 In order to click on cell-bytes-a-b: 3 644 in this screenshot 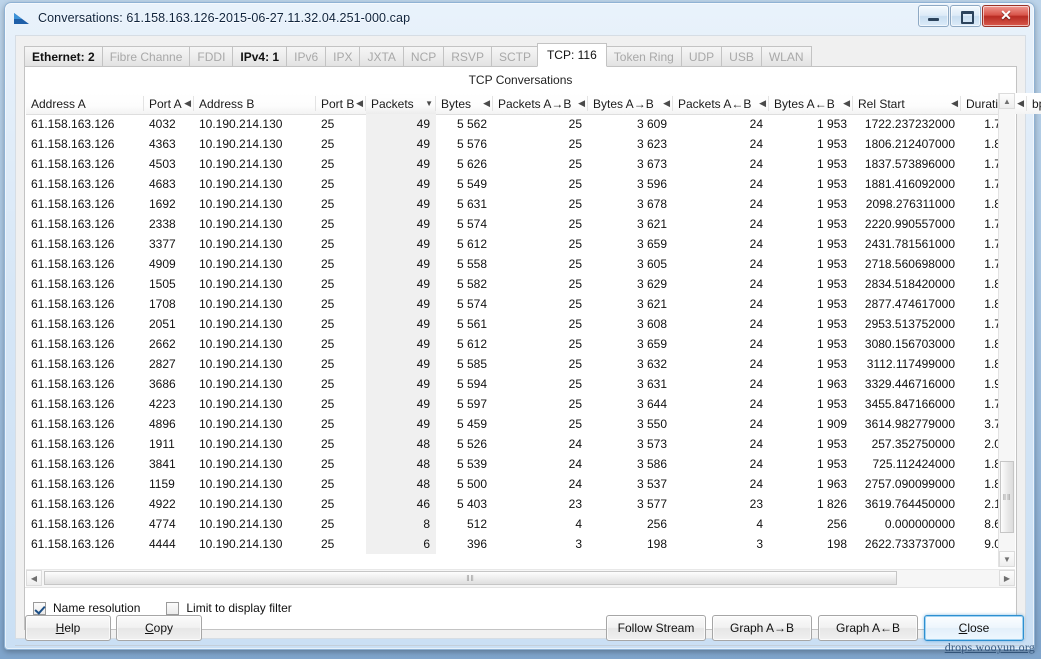, I will do `click(651, 404)`.